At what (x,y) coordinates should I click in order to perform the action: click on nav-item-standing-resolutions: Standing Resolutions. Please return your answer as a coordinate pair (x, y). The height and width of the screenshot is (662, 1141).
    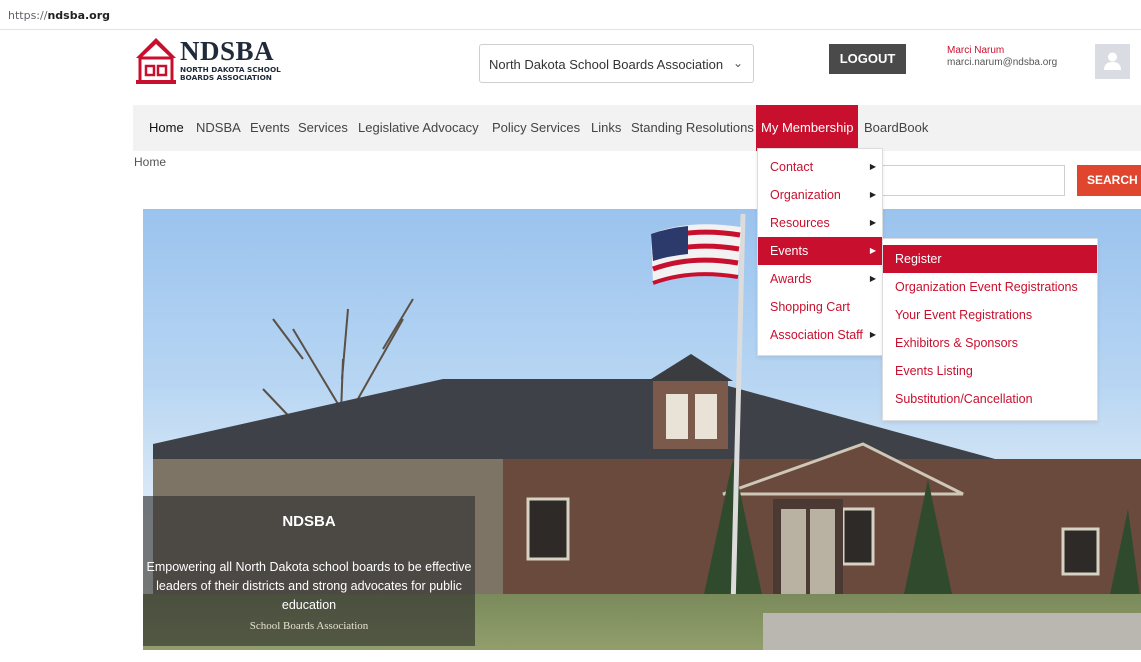
    Looking at the image, I should click on (692, 128).